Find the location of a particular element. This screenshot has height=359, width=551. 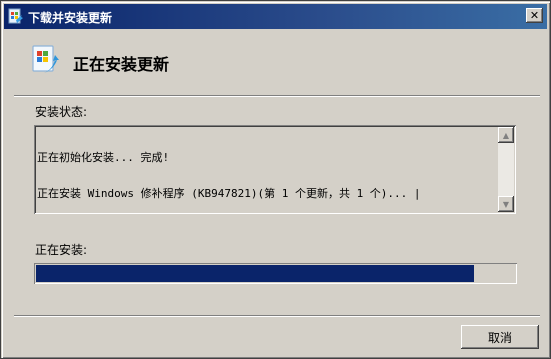

progress-bar is located at coordinates (275, 273).